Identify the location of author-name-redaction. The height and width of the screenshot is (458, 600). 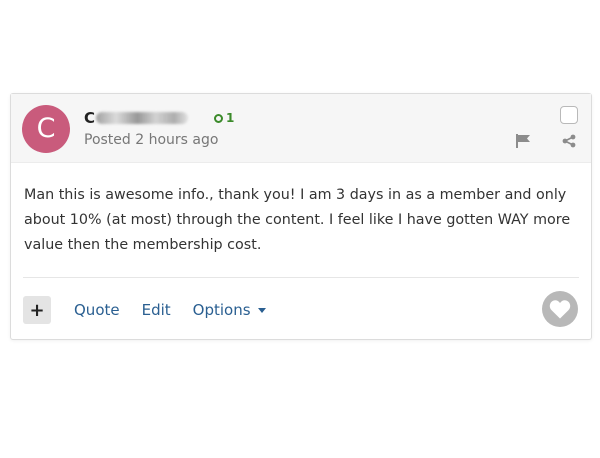
(142, 118).